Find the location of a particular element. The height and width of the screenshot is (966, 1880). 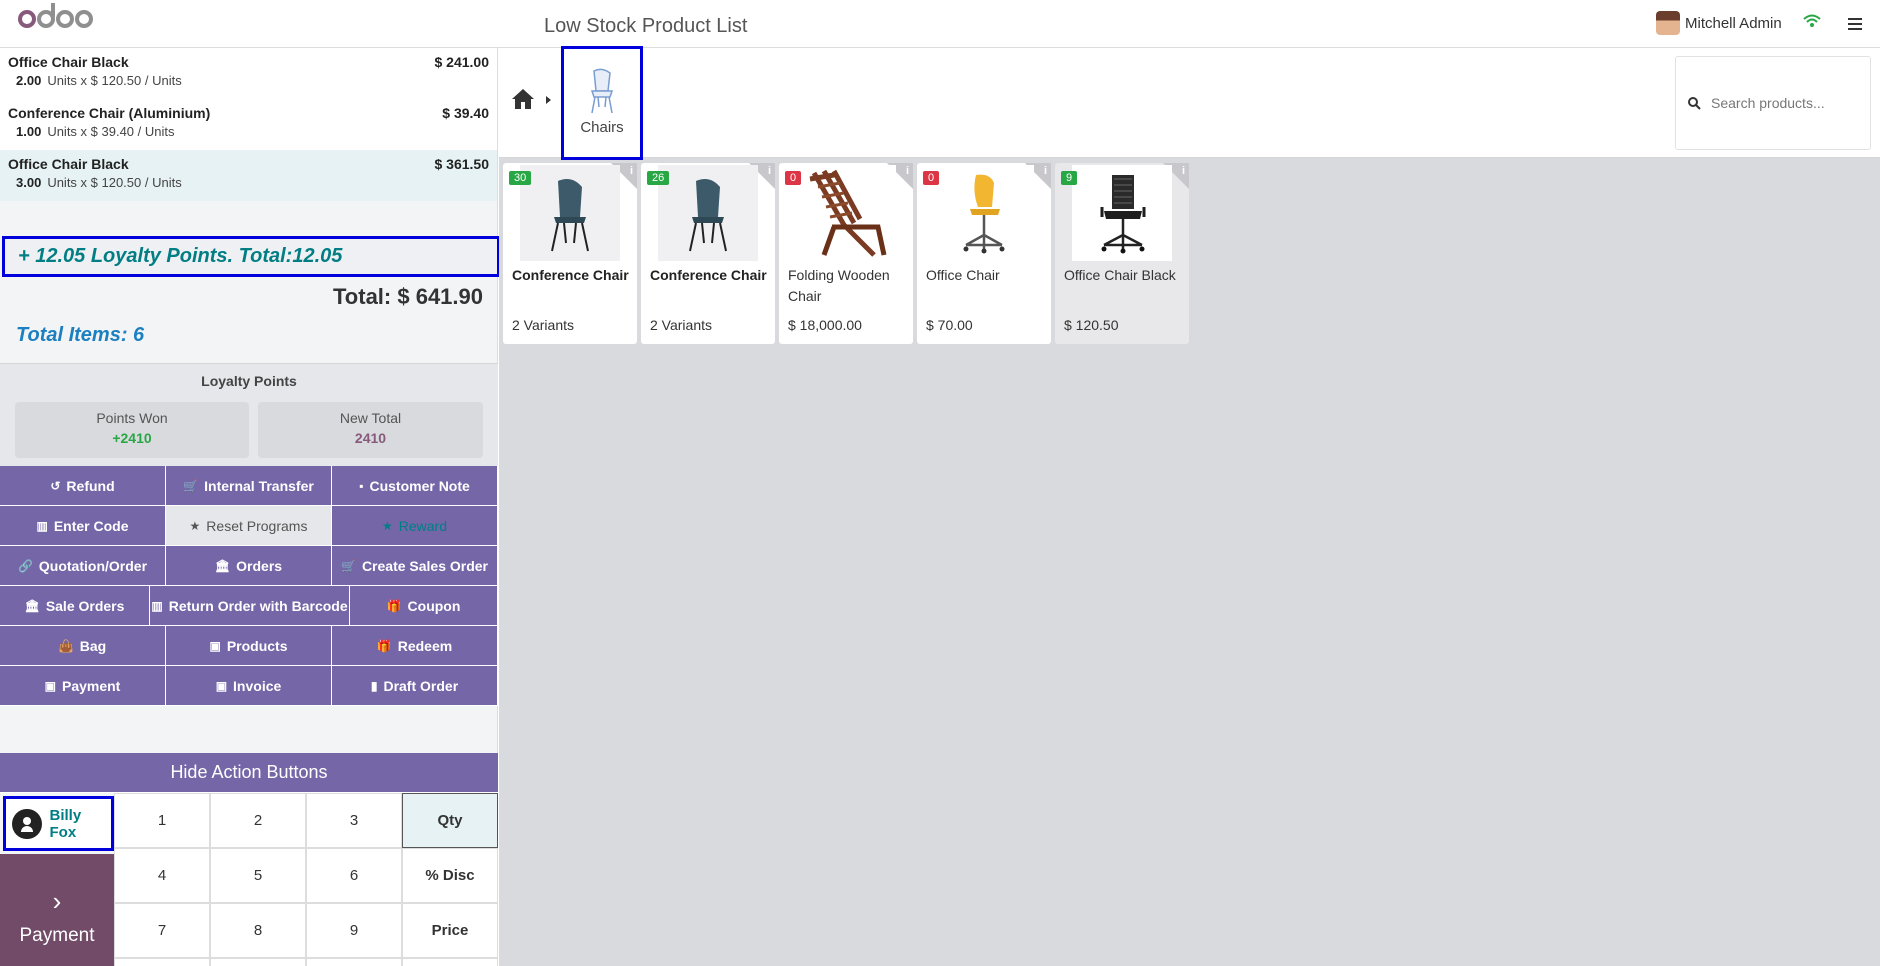

breadcrumb-arrow-icon is located at coordinates (548, 100).